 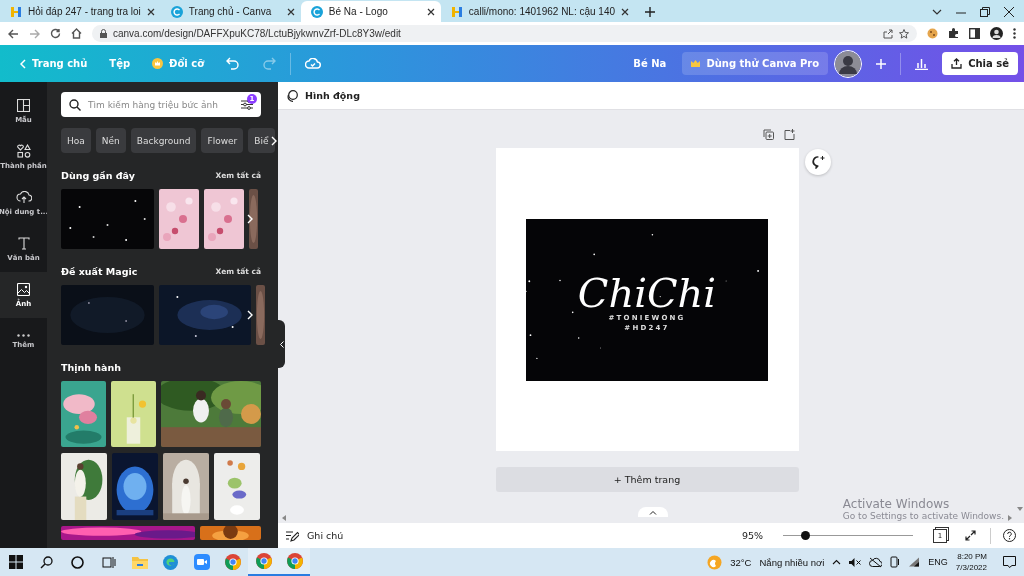 What do you see at coordinates (23, 335) in the screenshot?
I see `more-icon` at bounding box center [23, 335].